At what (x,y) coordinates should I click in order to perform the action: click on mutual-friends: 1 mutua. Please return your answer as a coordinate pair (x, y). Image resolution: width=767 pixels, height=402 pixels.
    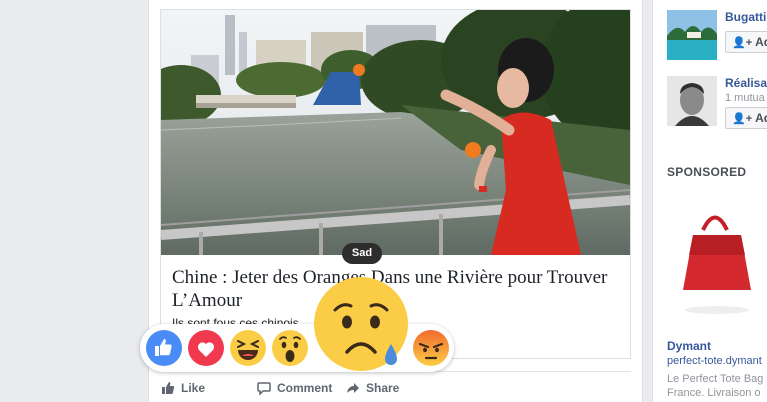
    Looking at the image, I should click on (745, 98).